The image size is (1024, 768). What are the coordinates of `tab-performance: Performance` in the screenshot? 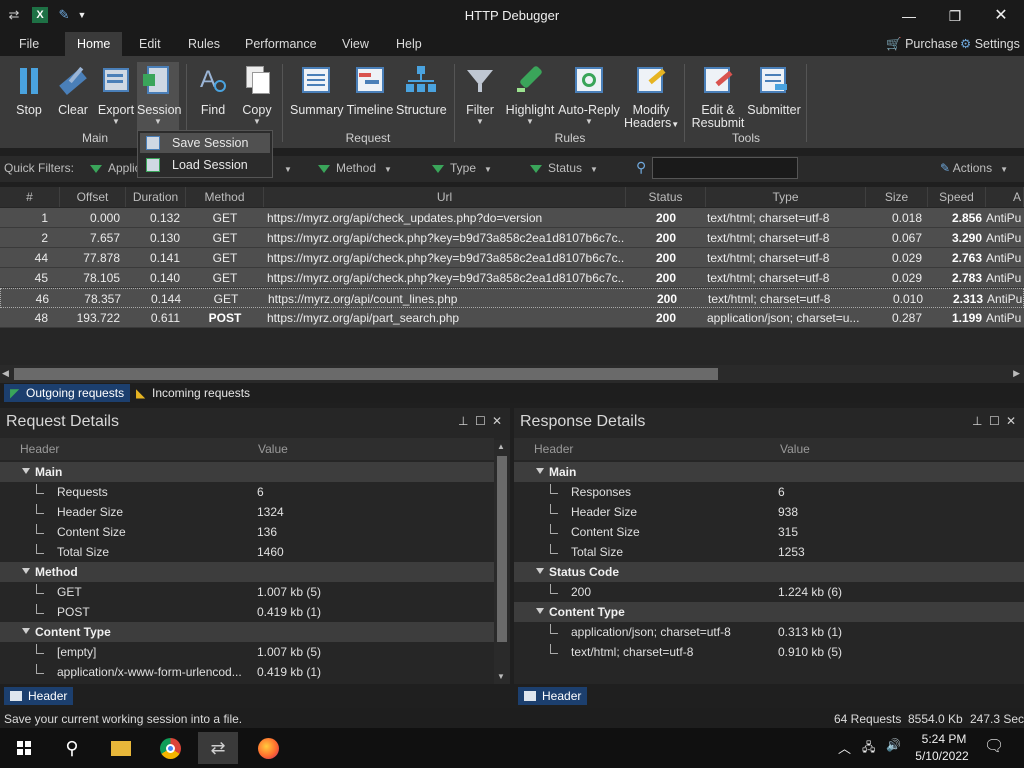 It's located at (281, 44).